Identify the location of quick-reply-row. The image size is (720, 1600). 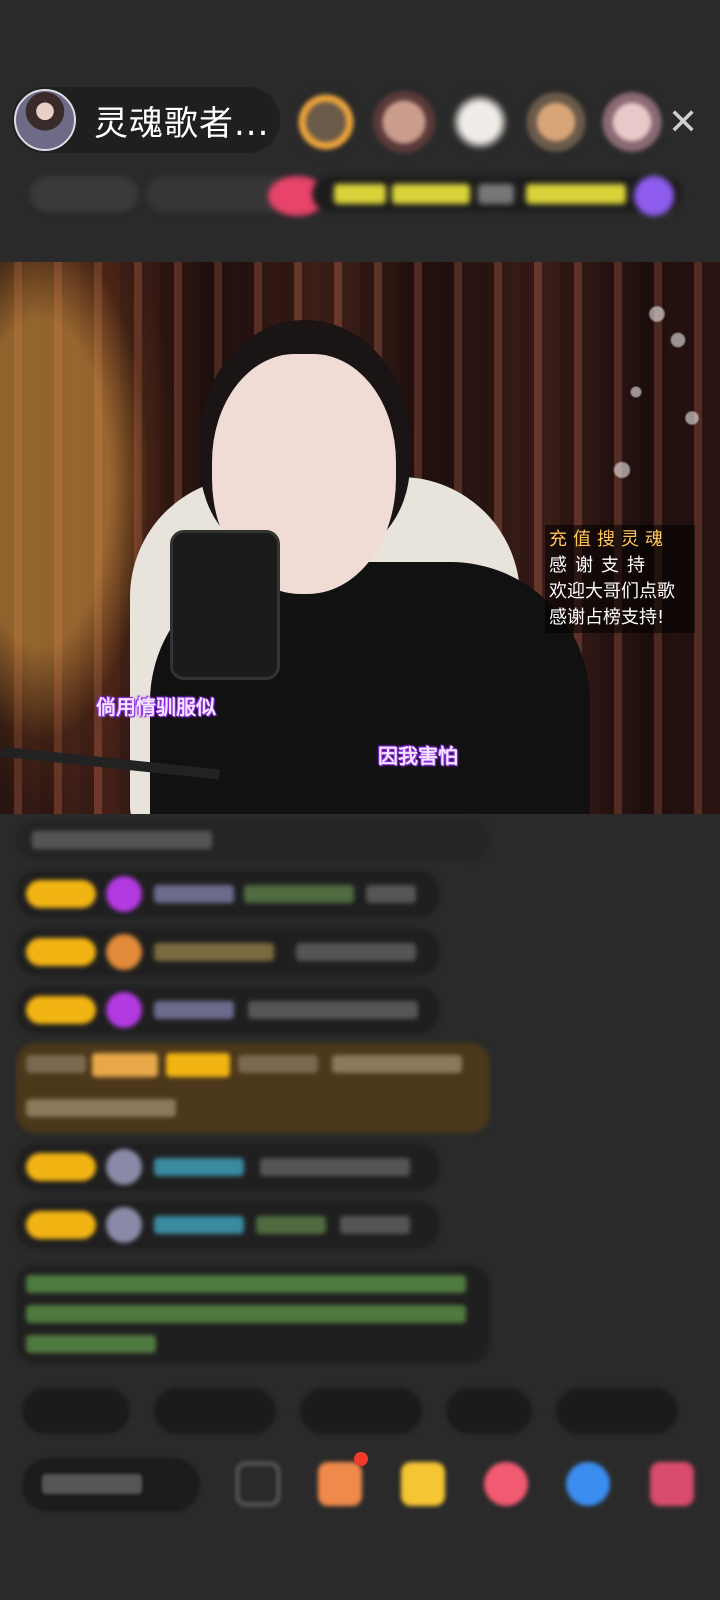
(350, 1411).